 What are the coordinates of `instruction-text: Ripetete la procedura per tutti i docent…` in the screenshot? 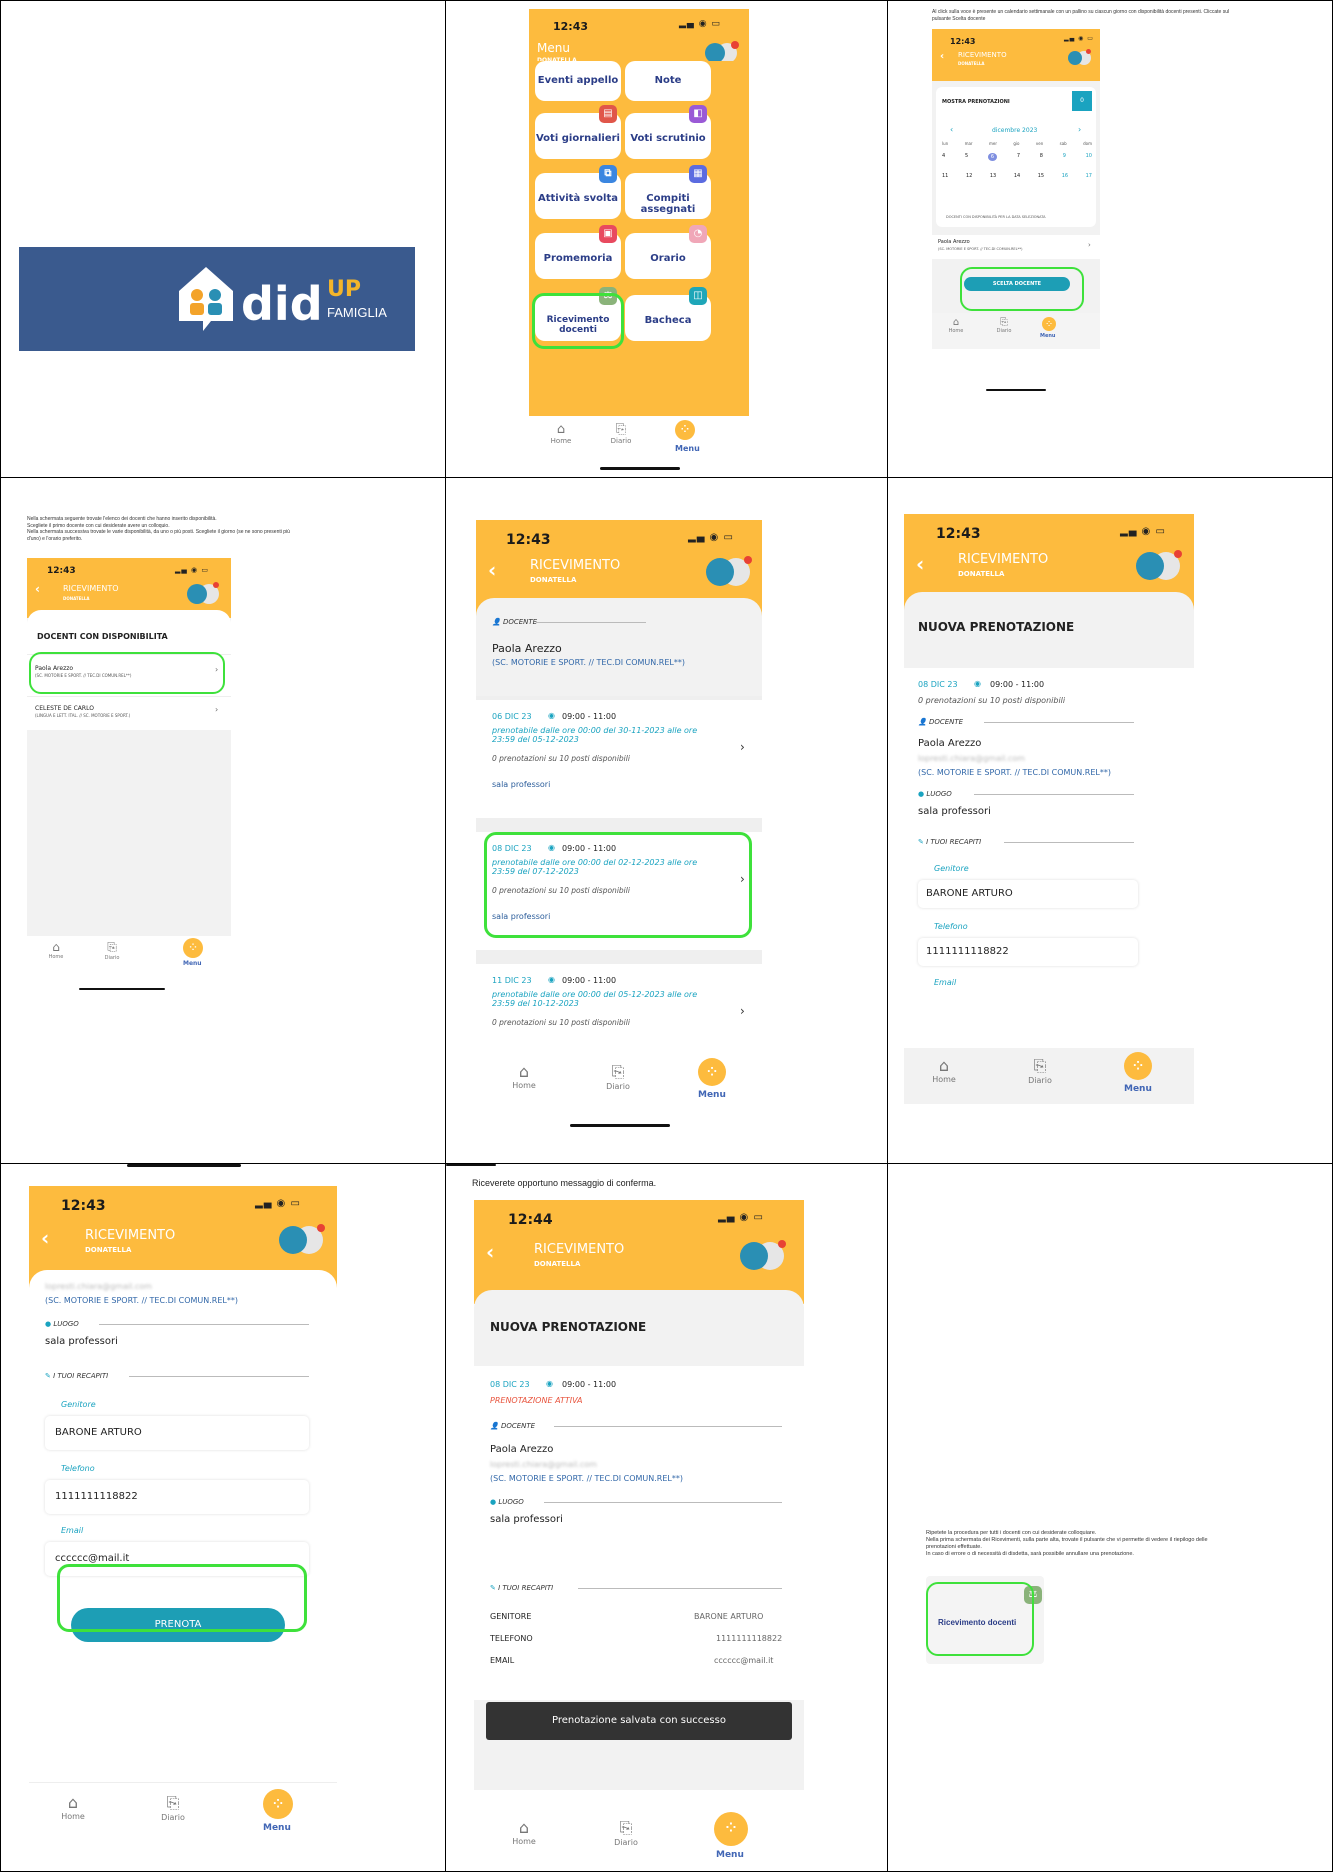 It's located at (1067, 1544).